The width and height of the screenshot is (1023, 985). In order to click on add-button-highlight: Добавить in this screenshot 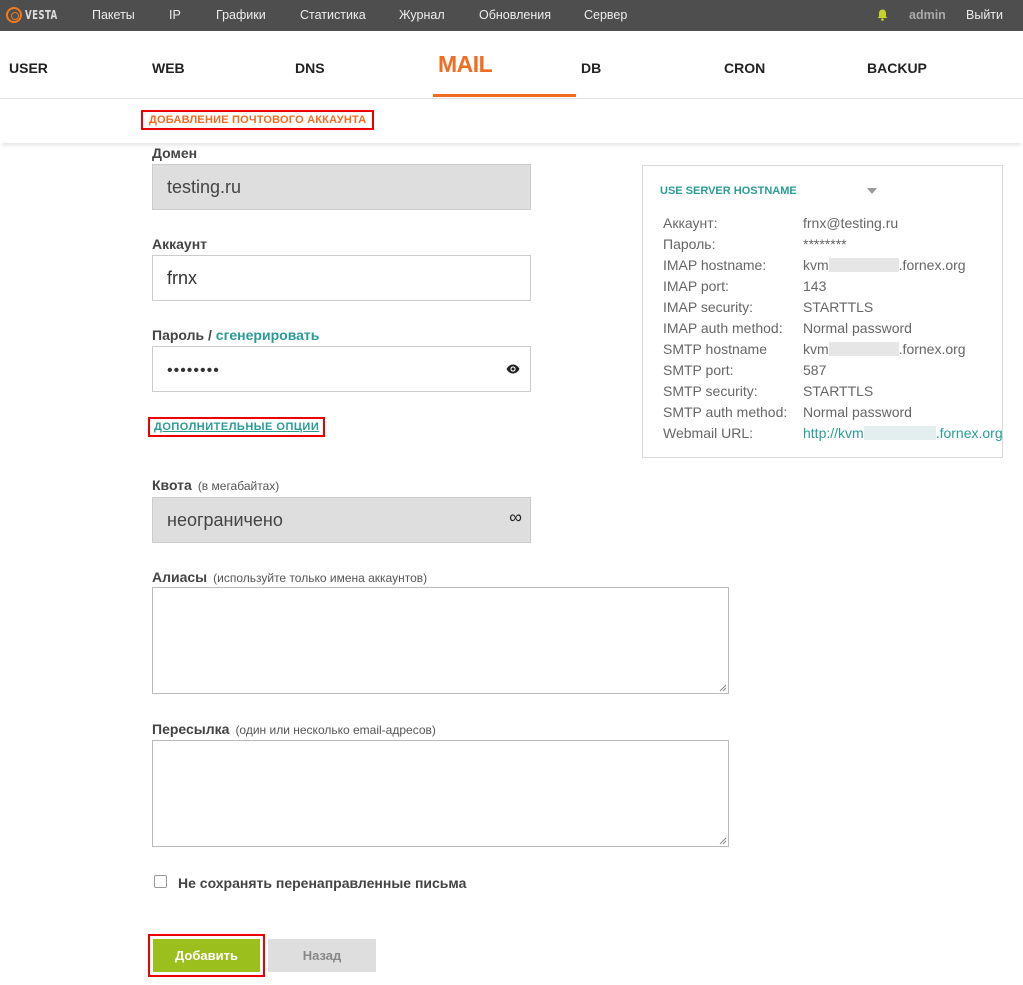, I will do `click(206, 955)`.